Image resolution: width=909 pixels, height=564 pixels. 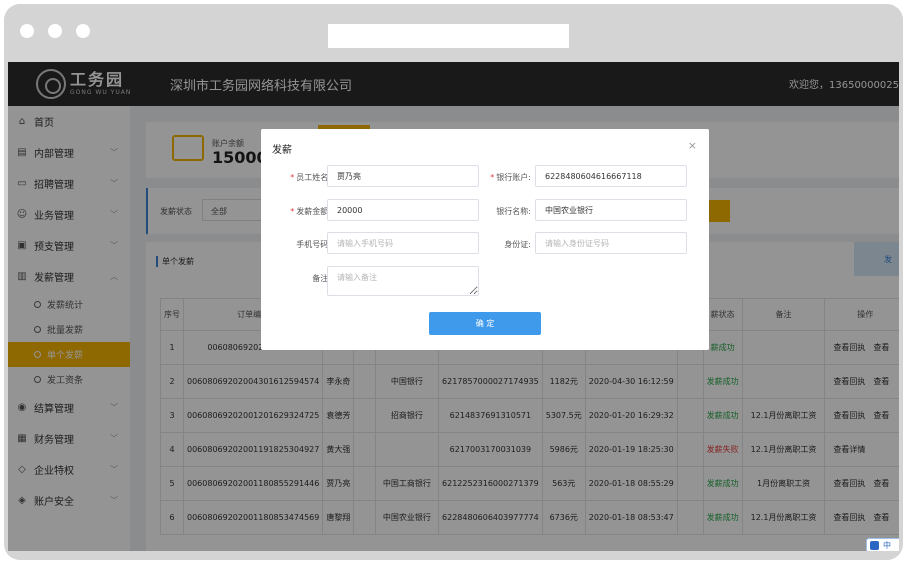 I want to click on minimize-dot, so click(x=55, y=31).